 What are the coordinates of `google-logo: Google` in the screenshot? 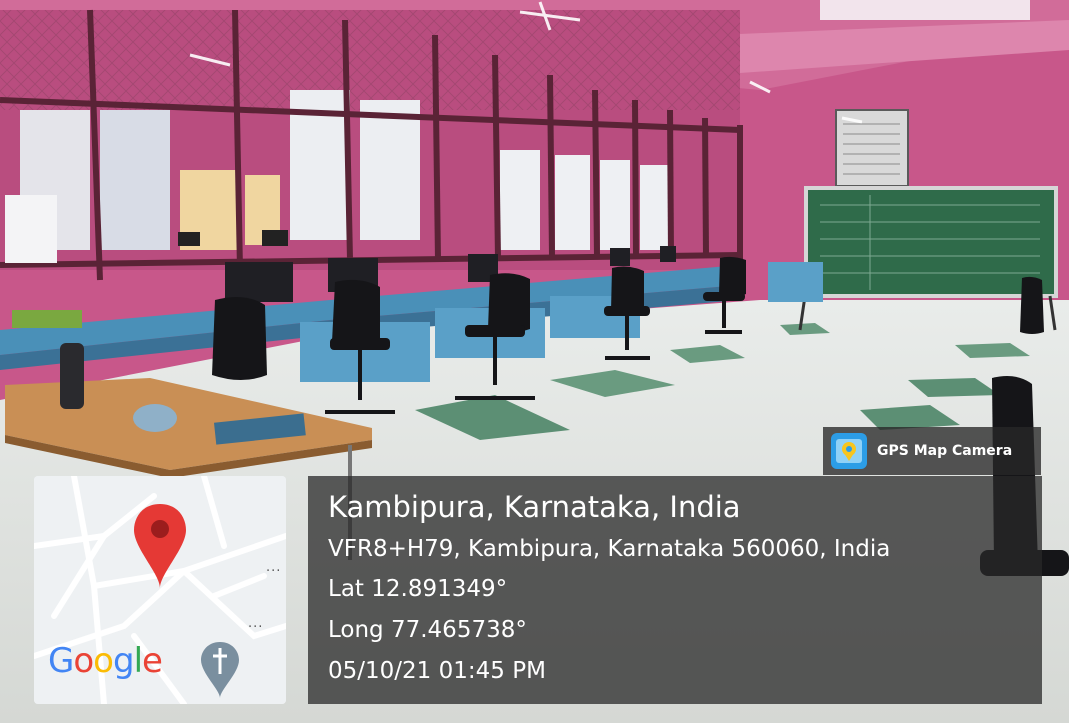 It's located at (105, 661).